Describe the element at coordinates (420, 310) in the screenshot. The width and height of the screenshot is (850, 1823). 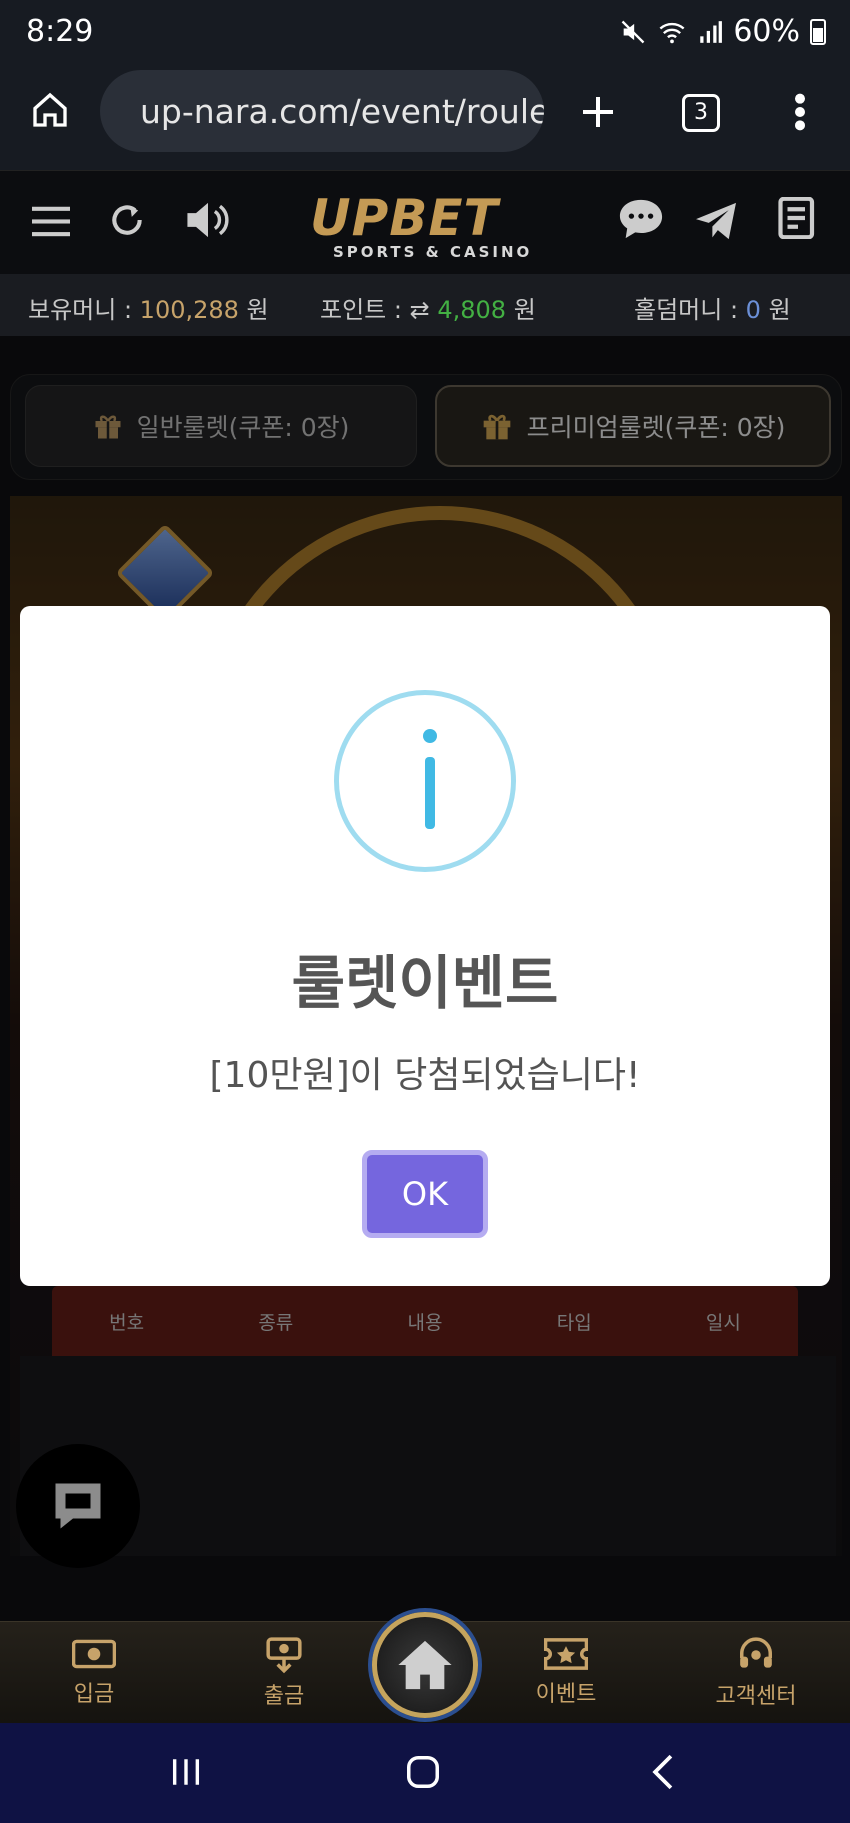
I see `point-convert-icon: ⇄` at that location.